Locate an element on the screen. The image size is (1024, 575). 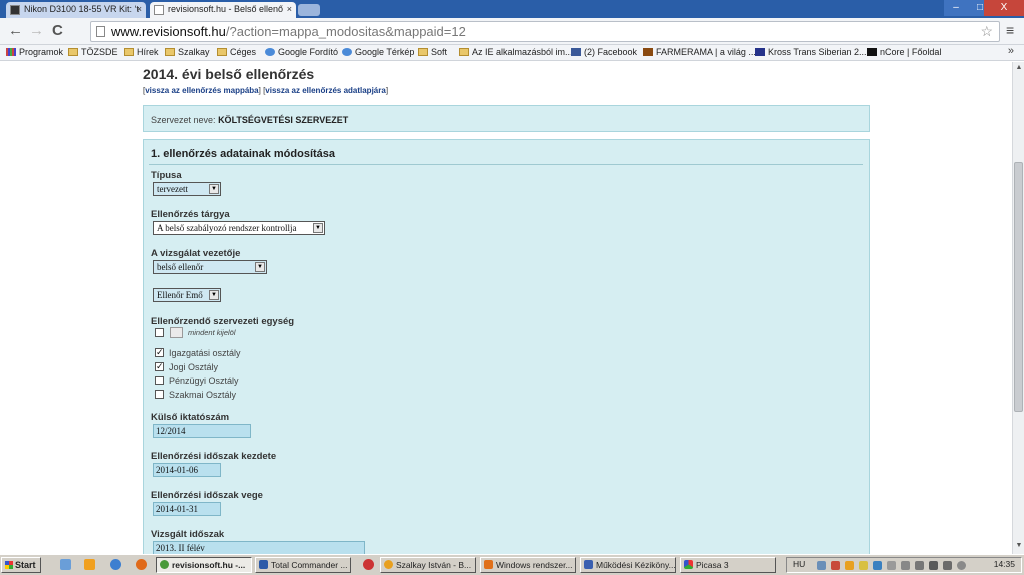
back-to-folder-link: vissza az ellenőrzés mappába is located at coordinates (201, 90).